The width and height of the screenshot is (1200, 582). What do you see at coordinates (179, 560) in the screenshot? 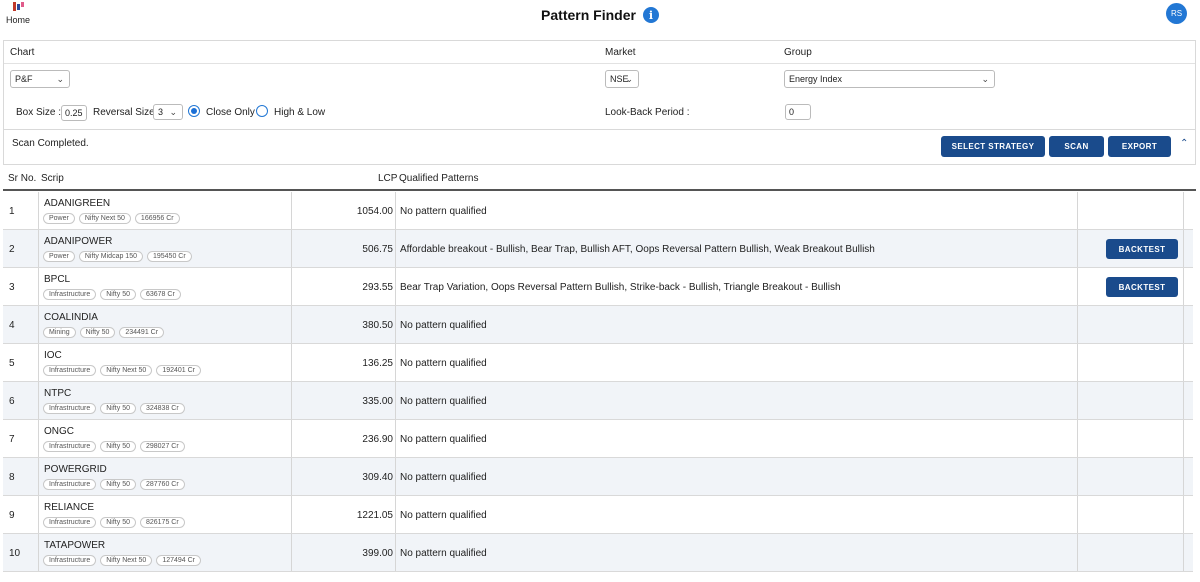
I see `scrip-tag: 127494 Cr` at bounding box center [179, 560].